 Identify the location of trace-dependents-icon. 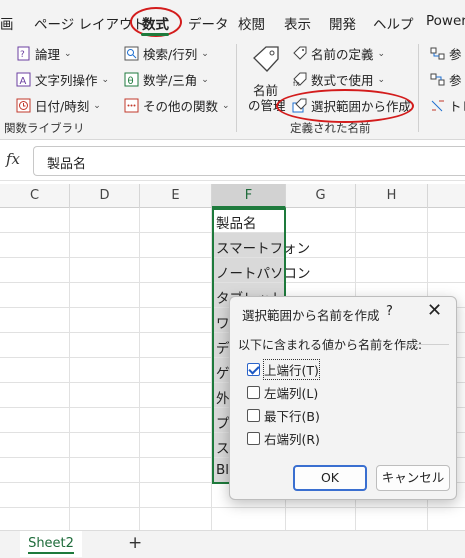
(437, 79).